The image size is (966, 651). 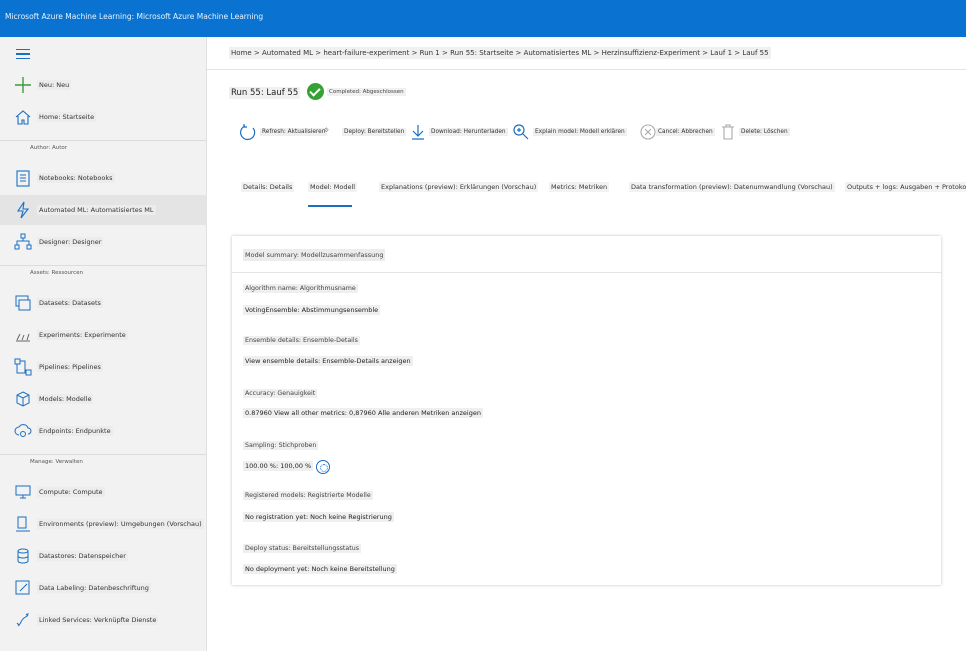 What do you see at coordinates (300, 288) in the screenshot?
I see `algorithm-name-label: Algorithm name: Algorithmusname` at bounding box center [300, 288].